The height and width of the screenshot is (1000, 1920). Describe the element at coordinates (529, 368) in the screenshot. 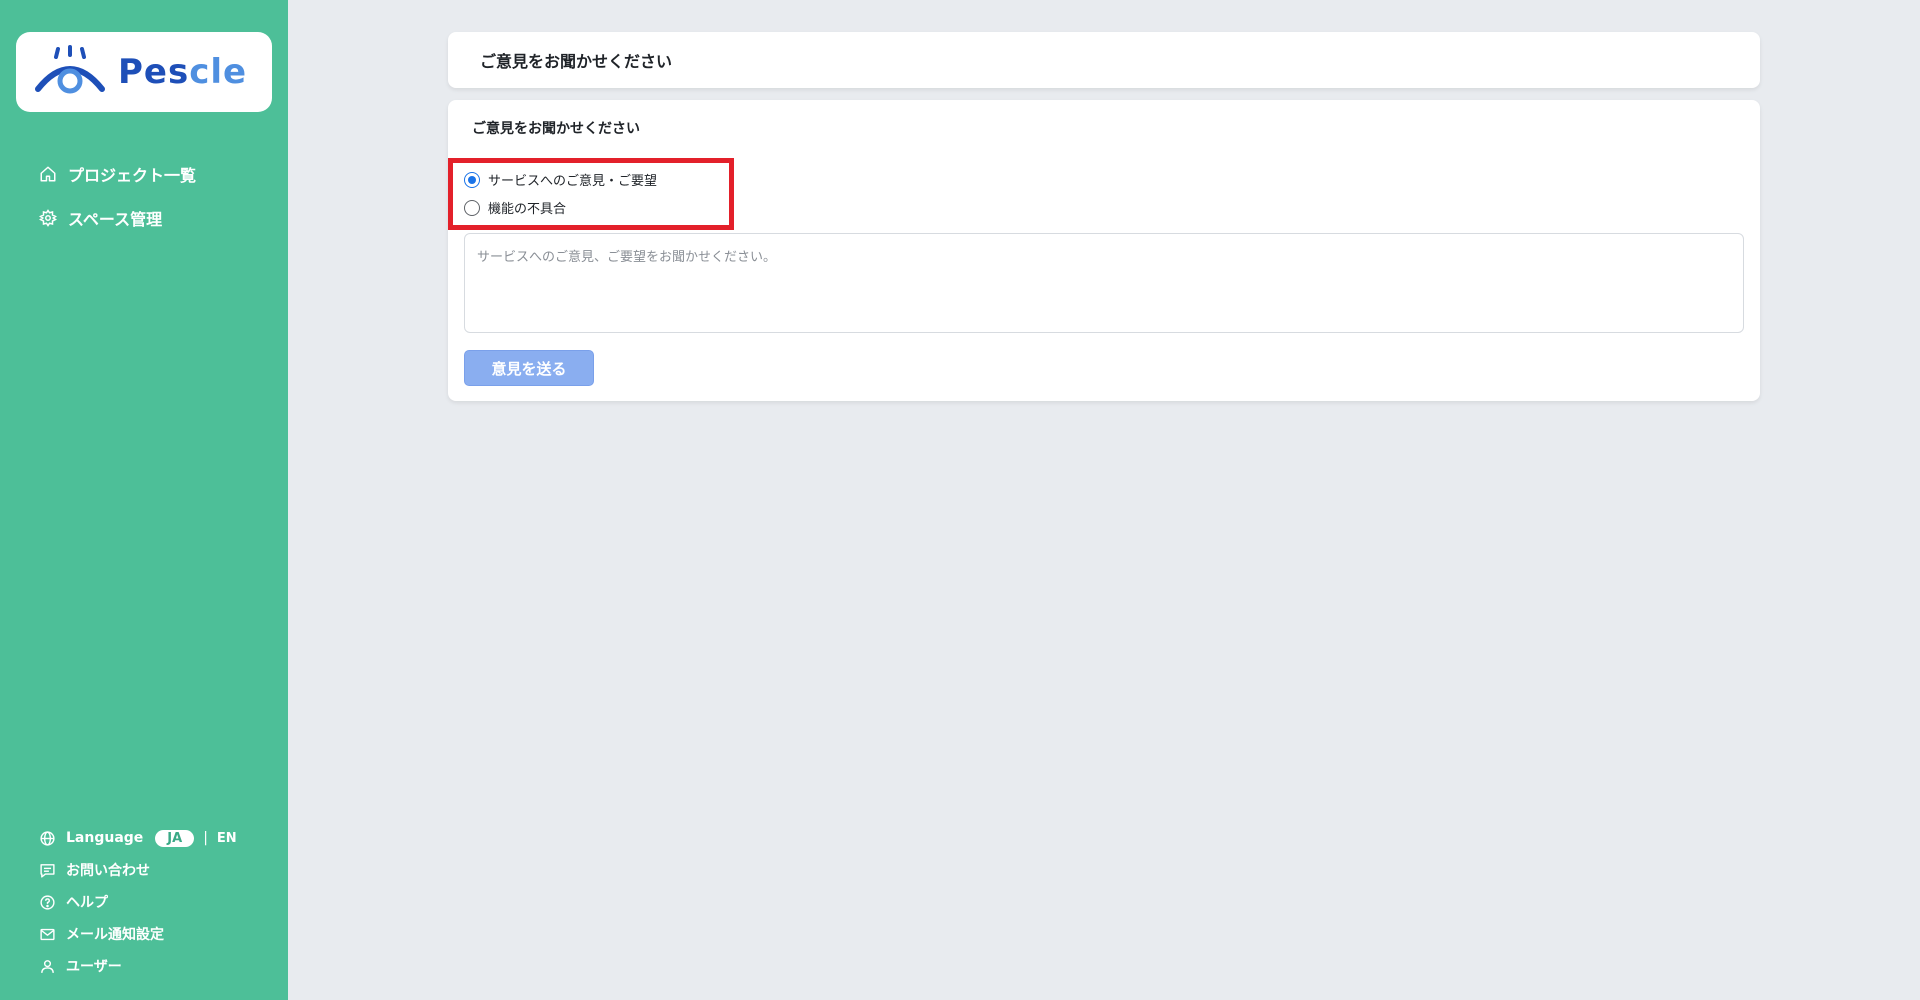

I see `submit-button: 意見を送る` at that location.